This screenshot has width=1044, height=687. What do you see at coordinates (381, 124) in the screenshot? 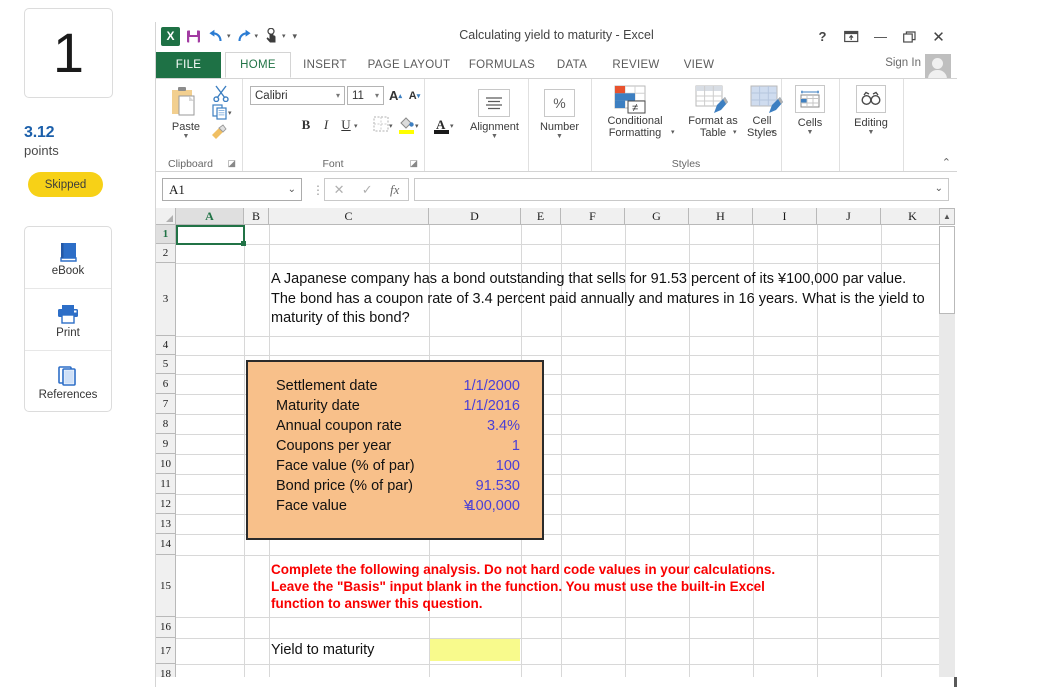
I see `borders-icon` at bounding box center [381, 124].